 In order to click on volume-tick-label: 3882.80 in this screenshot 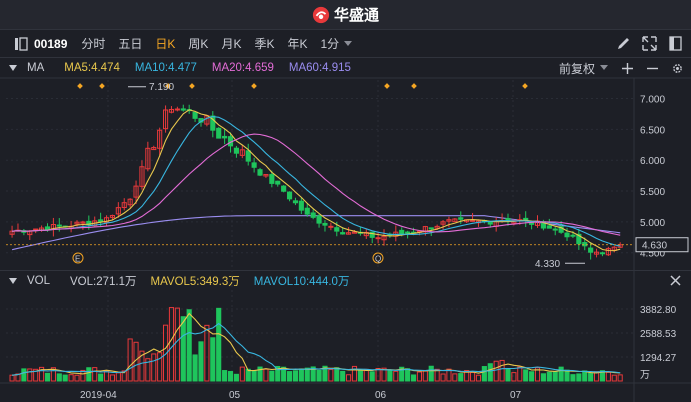, I will do `click(658, 310)`.